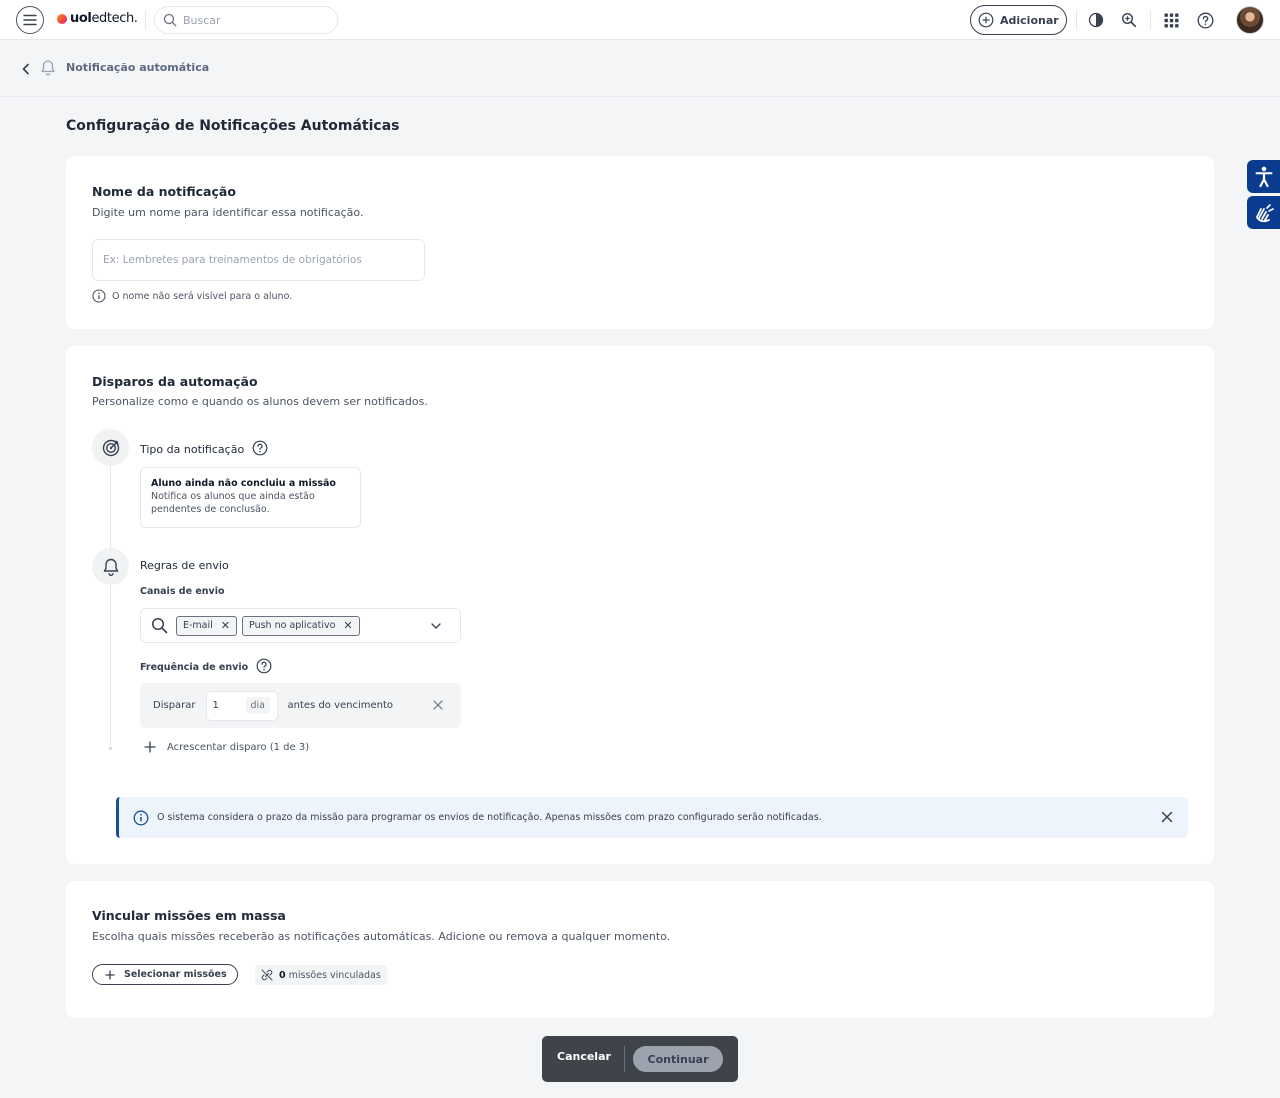 The image size is (1280, 1098). What do you see at coordinates (228, 705) in the screenshot?
I see `days-input` at bounding box center [228, 705].